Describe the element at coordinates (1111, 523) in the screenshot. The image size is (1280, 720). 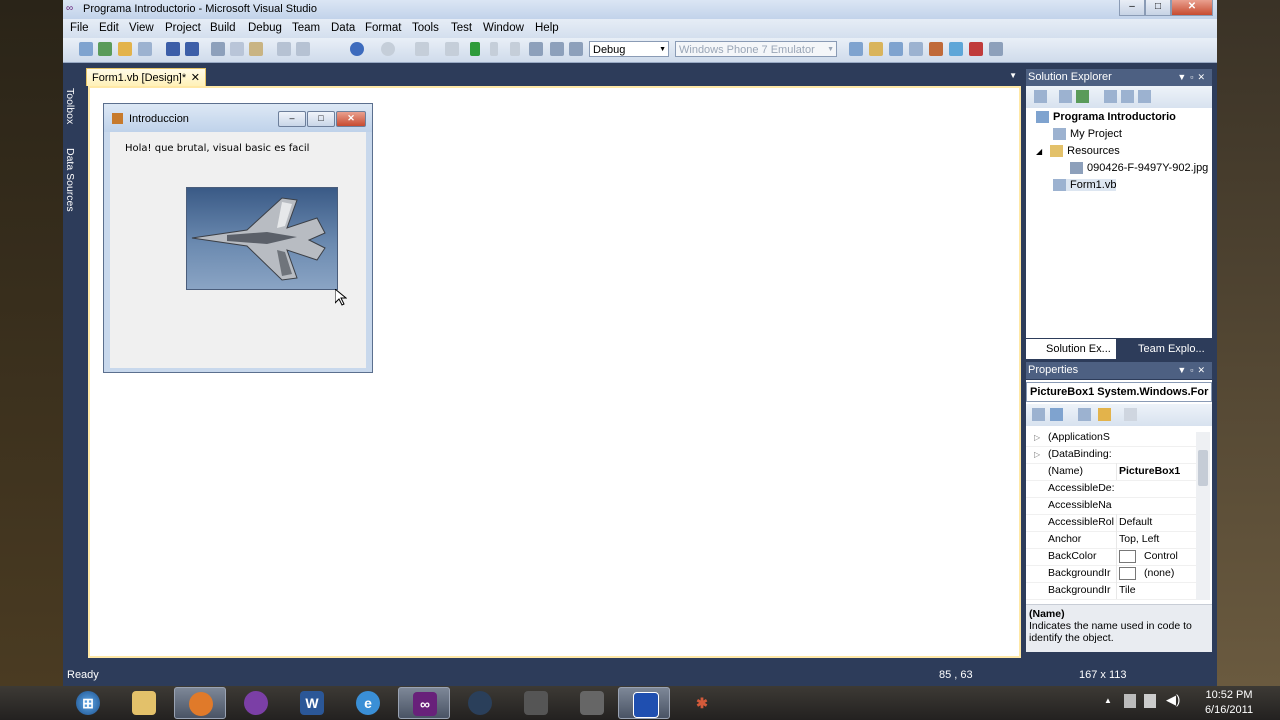
I see `property-row: AccessibleRol Default` at that location.